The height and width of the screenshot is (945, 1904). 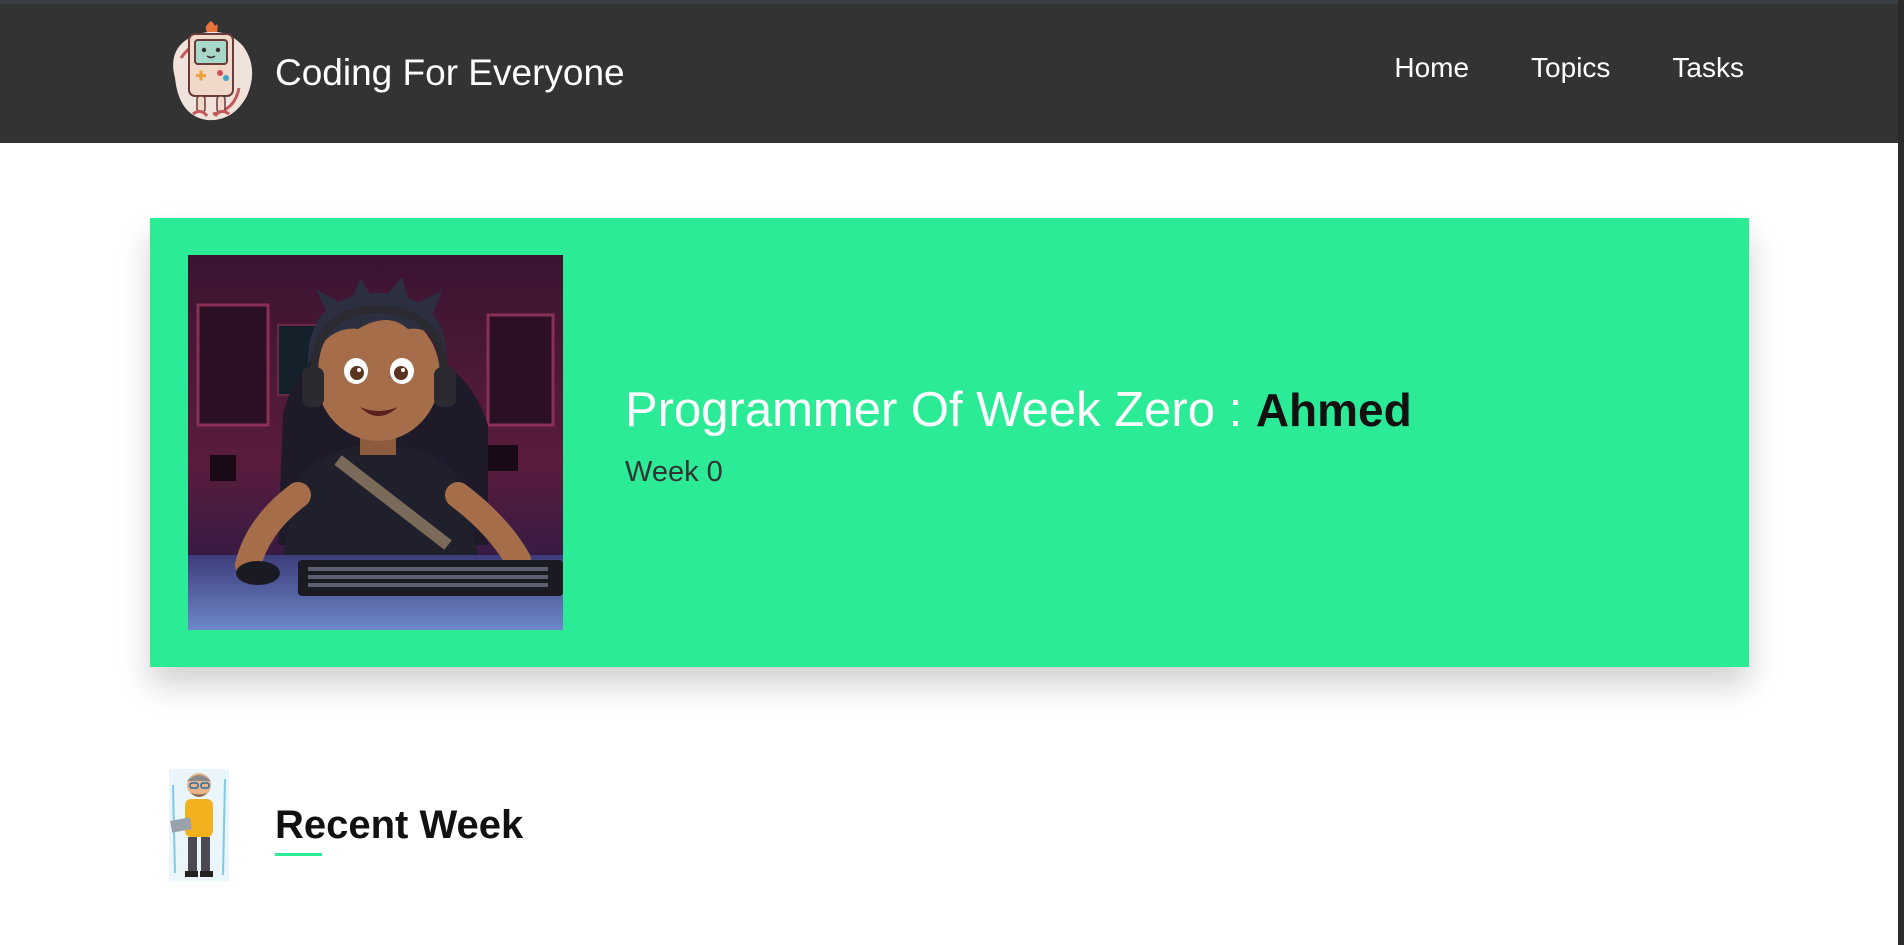 I want to click on brand: Coding For Everyone, so click(x=394, y=73).